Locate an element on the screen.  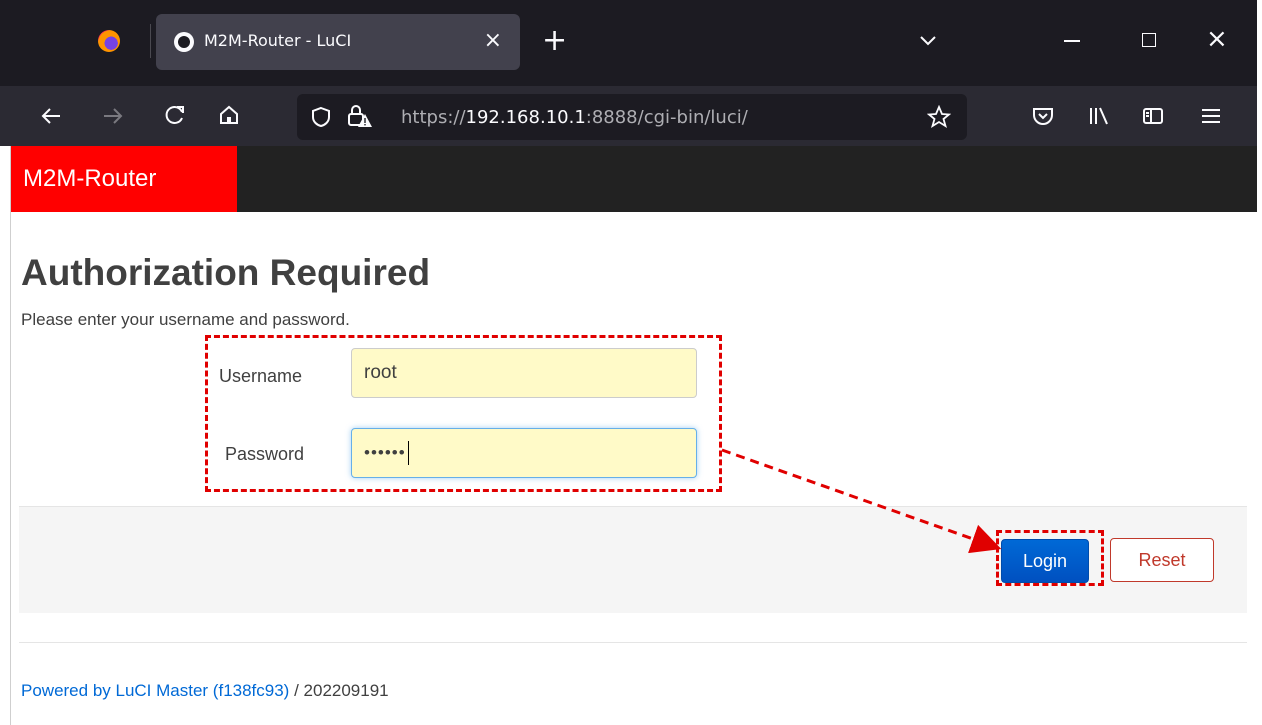
window-close-icon: × is located at coordinates (1217, 39).